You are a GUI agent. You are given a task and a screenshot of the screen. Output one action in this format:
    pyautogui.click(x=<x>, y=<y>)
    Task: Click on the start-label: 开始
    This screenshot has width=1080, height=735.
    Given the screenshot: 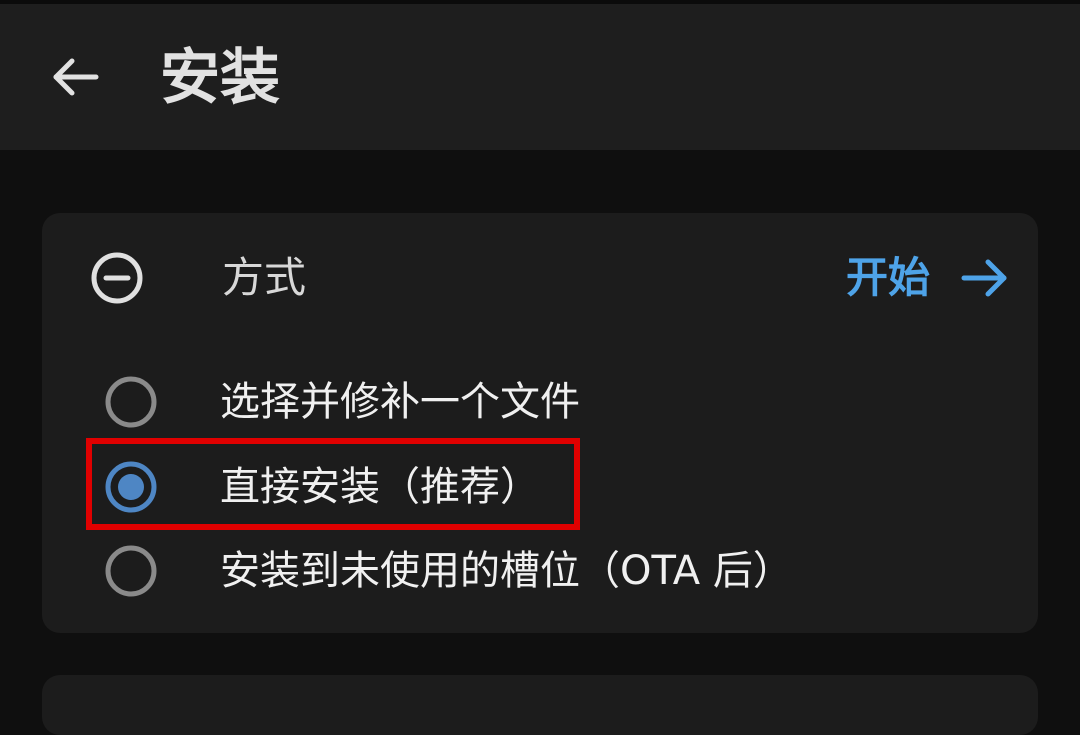 What is the action you would take?
    pyautogui.click(x=887, y=277)
    